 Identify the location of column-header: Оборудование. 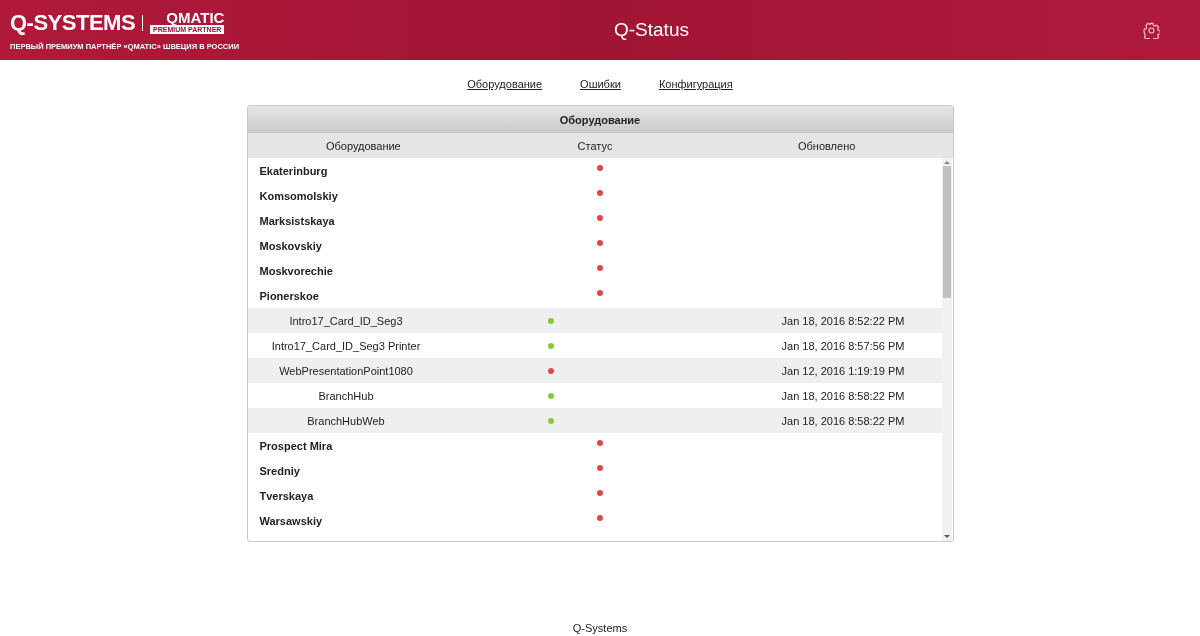
(363, 145).